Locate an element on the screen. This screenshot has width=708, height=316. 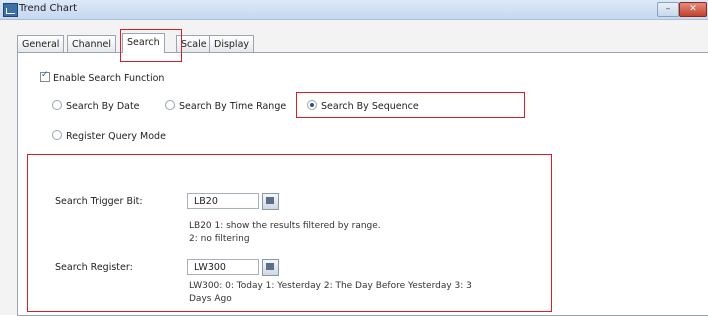
radio-search-by-sequence: Search By Sequence is located at coordinates (363, 106).